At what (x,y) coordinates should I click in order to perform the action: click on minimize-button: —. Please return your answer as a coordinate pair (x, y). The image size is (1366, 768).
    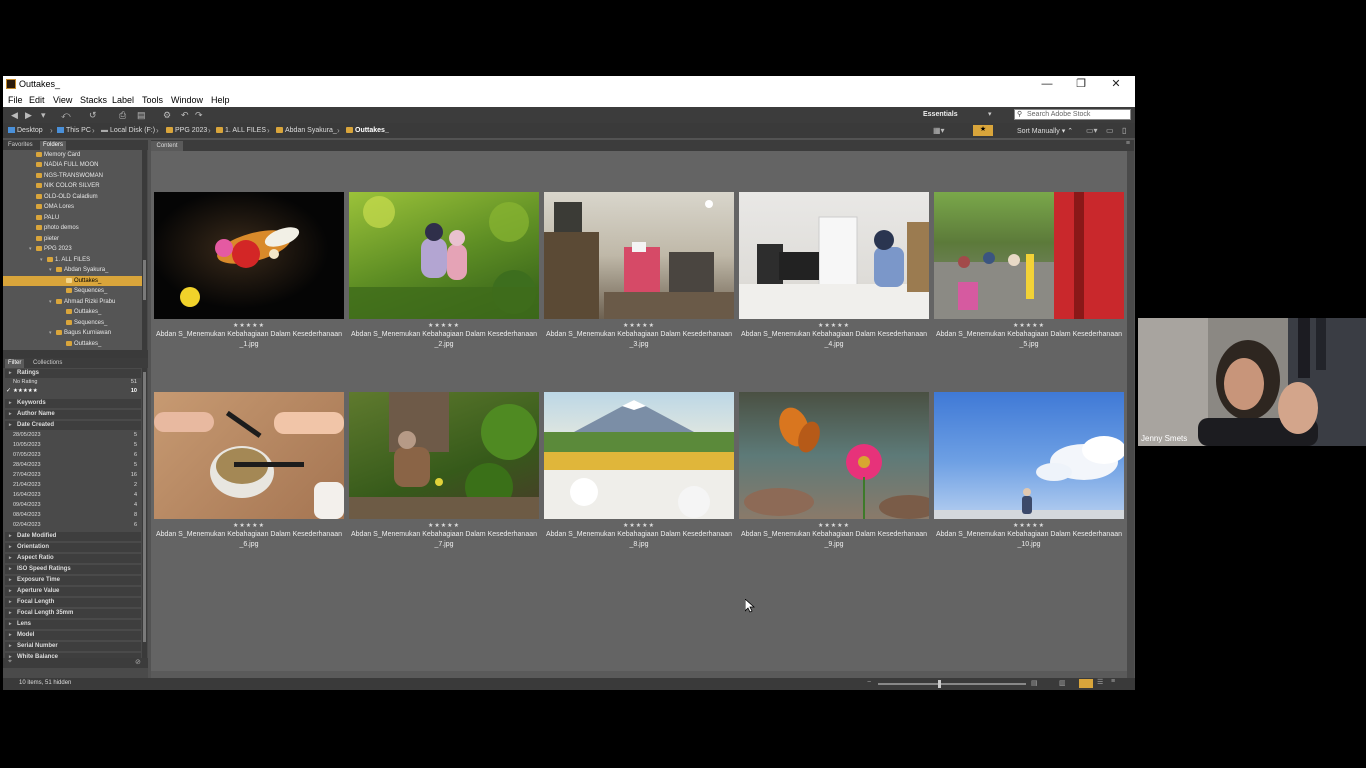
    Looking at the image, I should click on (1047, 84).